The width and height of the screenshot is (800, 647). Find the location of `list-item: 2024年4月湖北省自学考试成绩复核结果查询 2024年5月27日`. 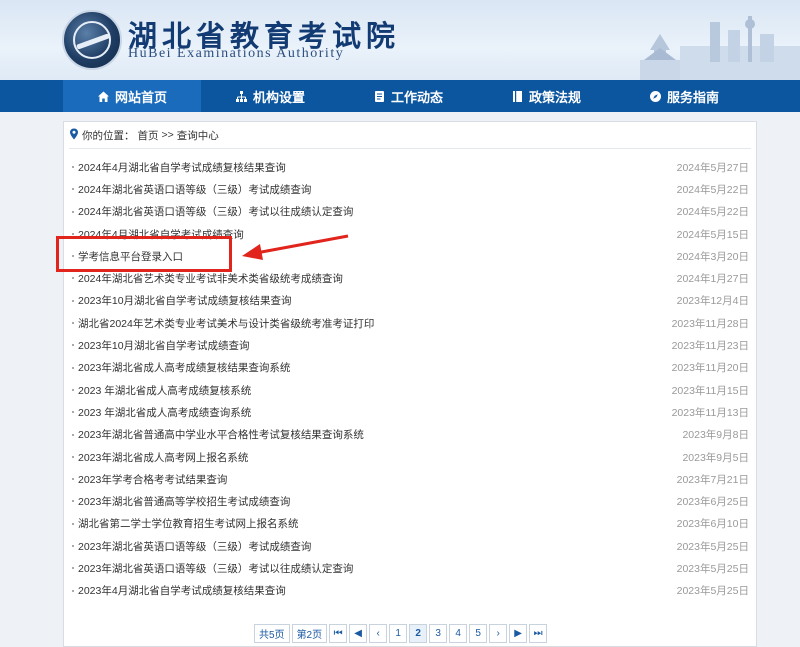

list-item: 2024年4月湖北省自学考试成绩复核结果查询 2024年5月27日 is located at coordinates (410, 167).